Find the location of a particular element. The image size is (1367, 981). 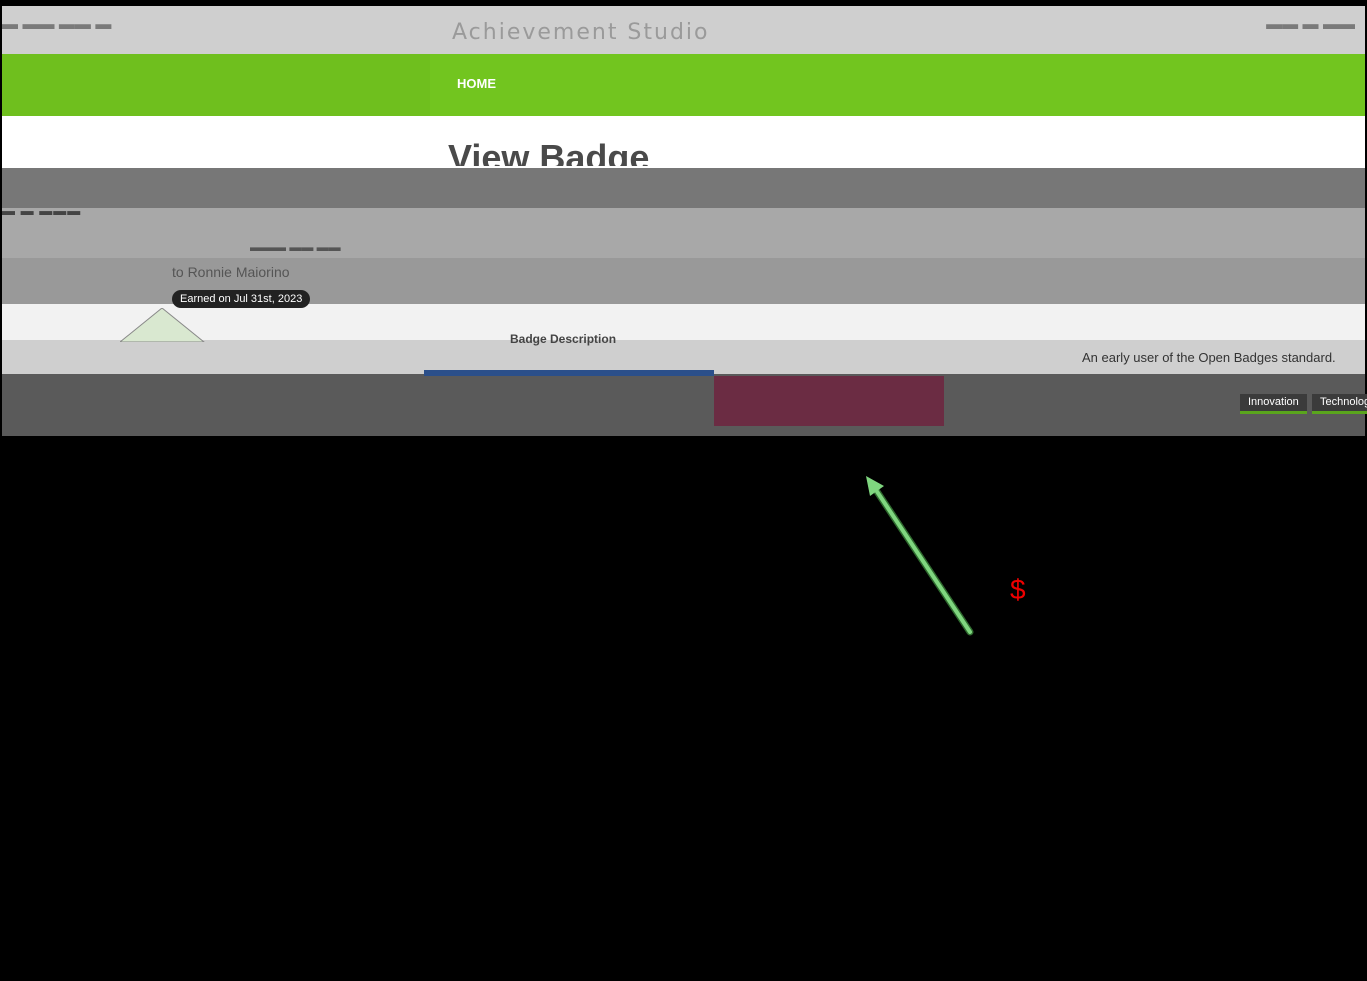

annotation-arrow-icon is located at coordinates (920, 556).